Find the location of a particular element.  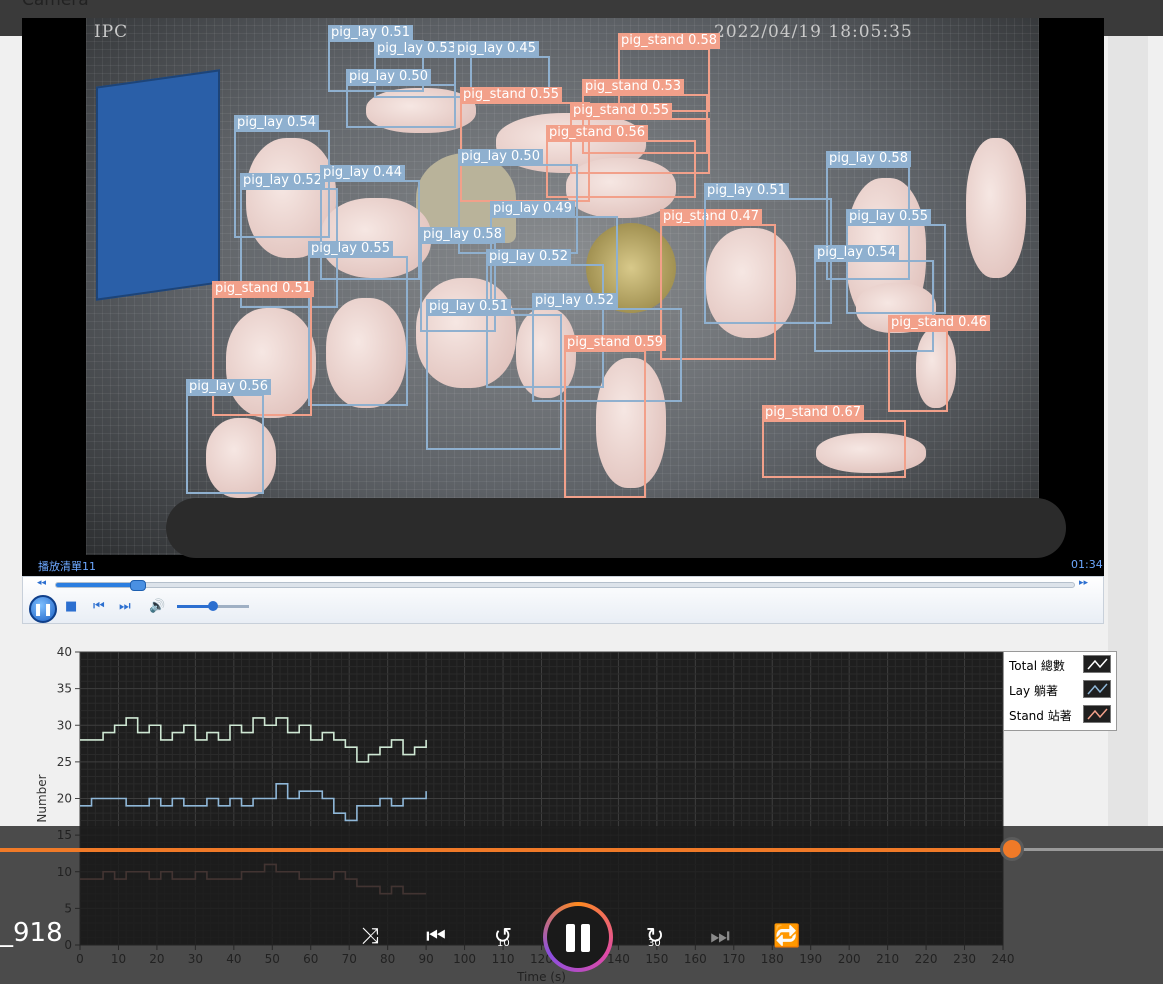

detection-label: pig_lay 0.45 is located at coordinates (496, 49).